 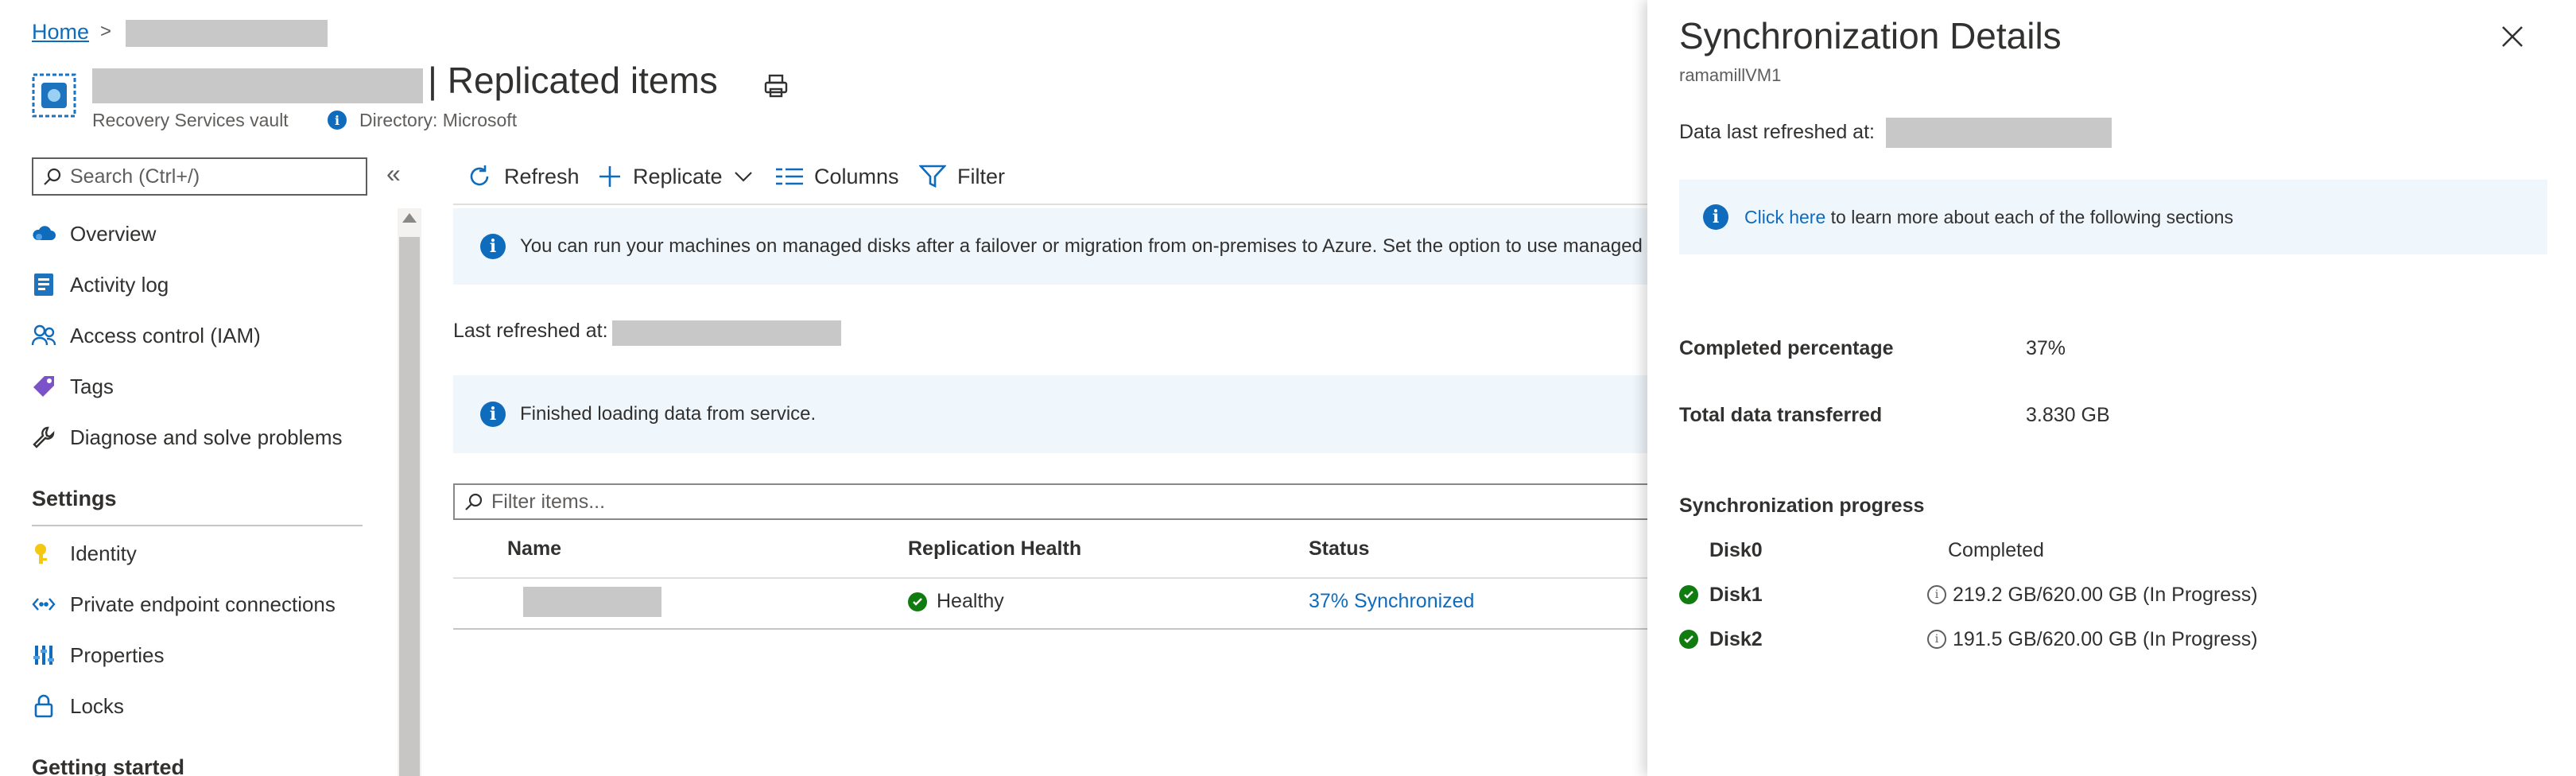 What do you see at coordinates (981, 176) in the screenshot?
I see `filter-label: Filter` at bounding box center [981, 176].